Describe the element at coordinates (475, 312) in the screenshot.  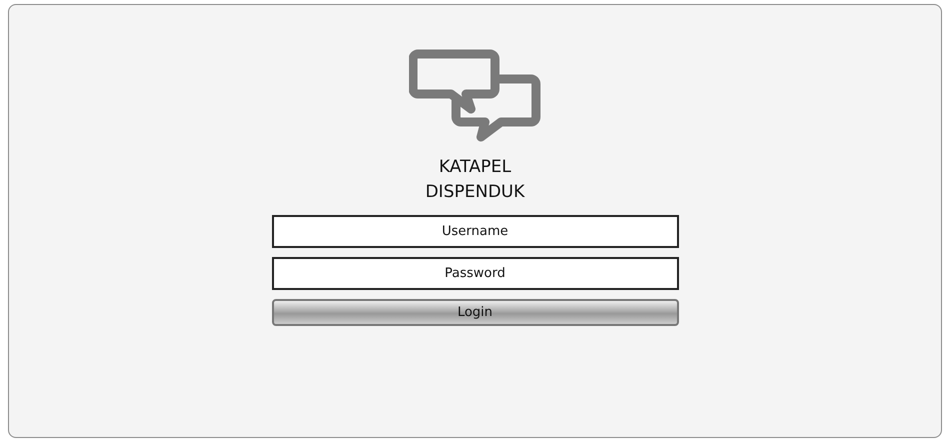
I see `login-button: Login` at that location.